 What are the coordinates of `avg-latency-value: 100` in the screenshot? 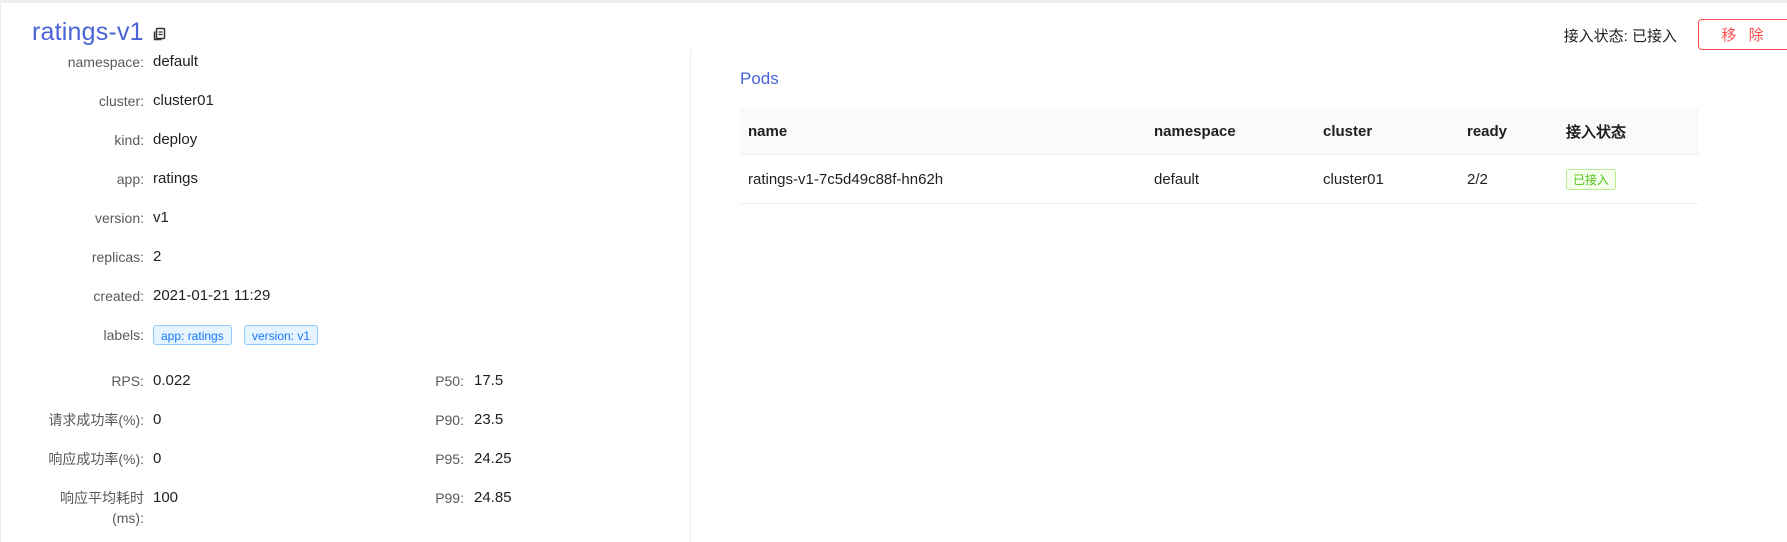 It's located at (166, 497).